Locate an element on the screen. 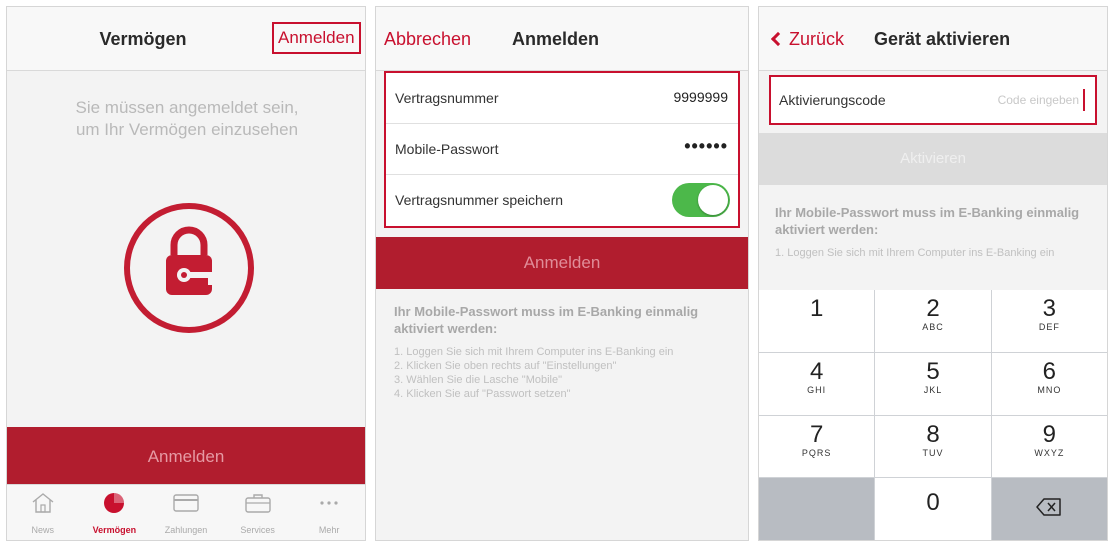  tab-label: Mehr is located at coordinates (329, 530).